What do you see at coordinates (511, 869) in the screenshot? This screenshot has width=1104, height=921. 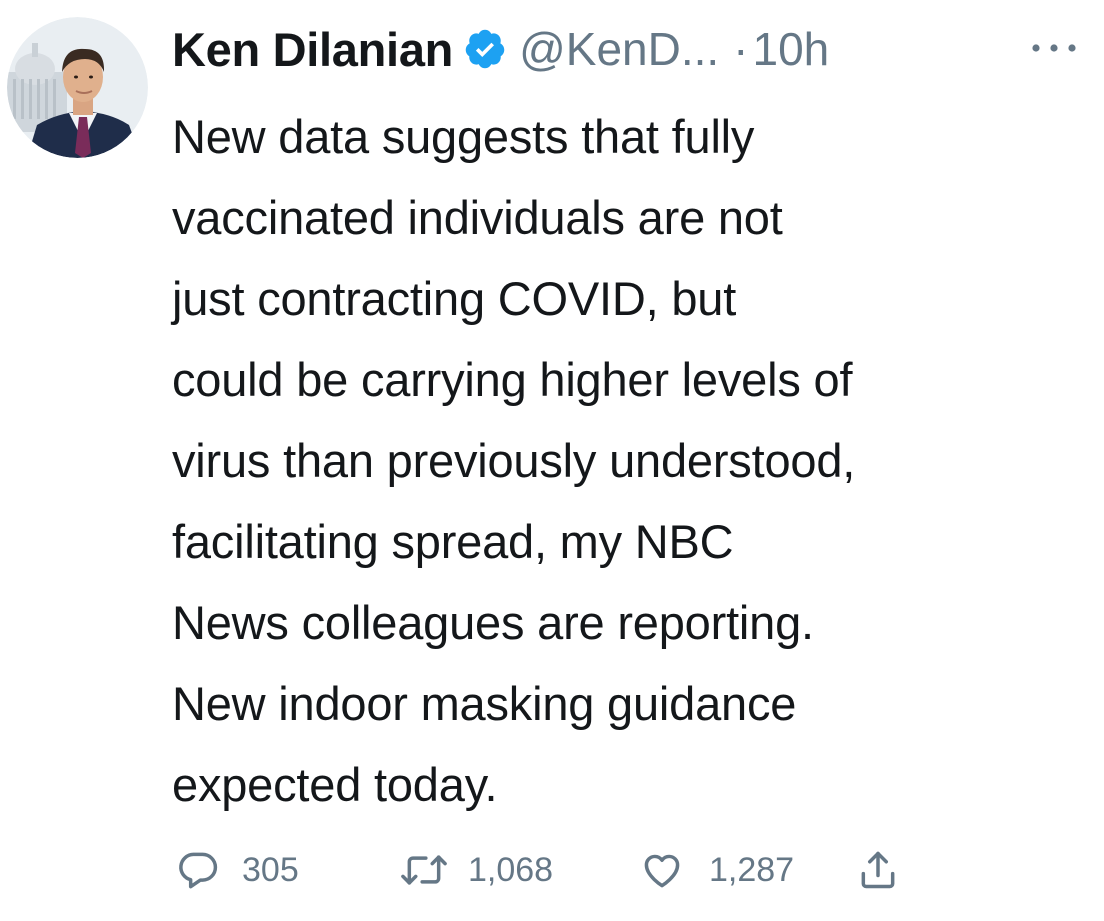 I see `retweet-count: 1,068` at bounding box center [511, 869].